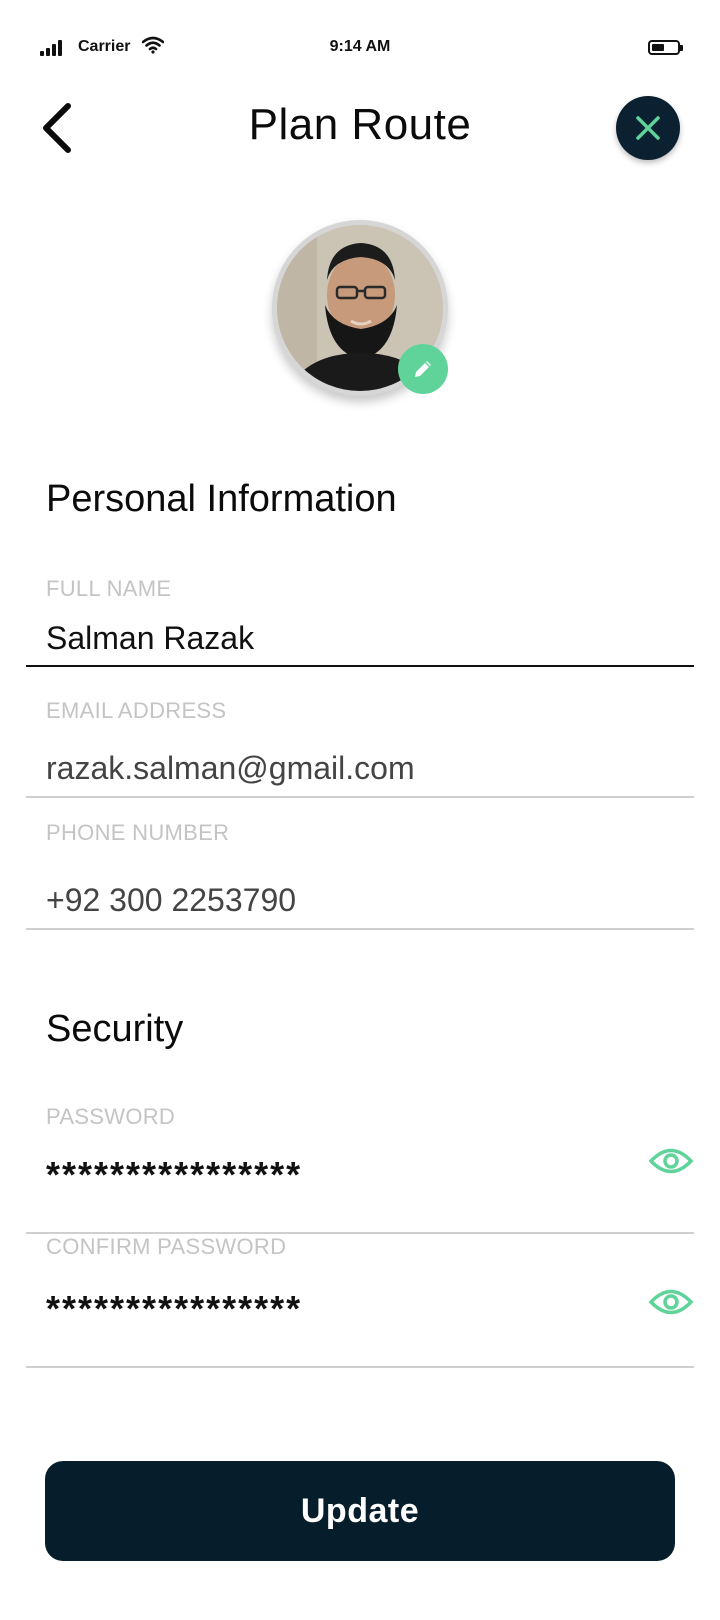 This screenshot has width=720, height=1620. Describe the element at coordinates (138, 832) in the screenshot. I see `phone-label: PHONE NUMBER` at that location.